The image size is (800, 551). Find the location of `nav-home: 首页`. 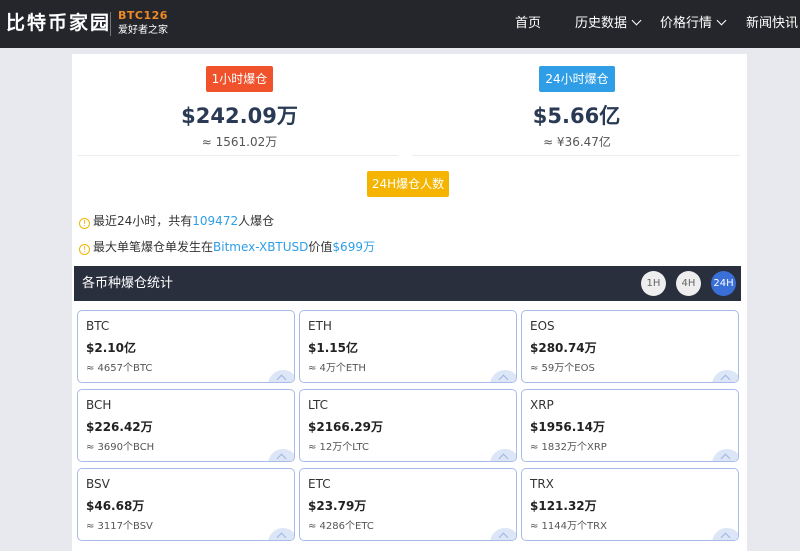

nav-home: 首页 is located at coordinates (528, 24).